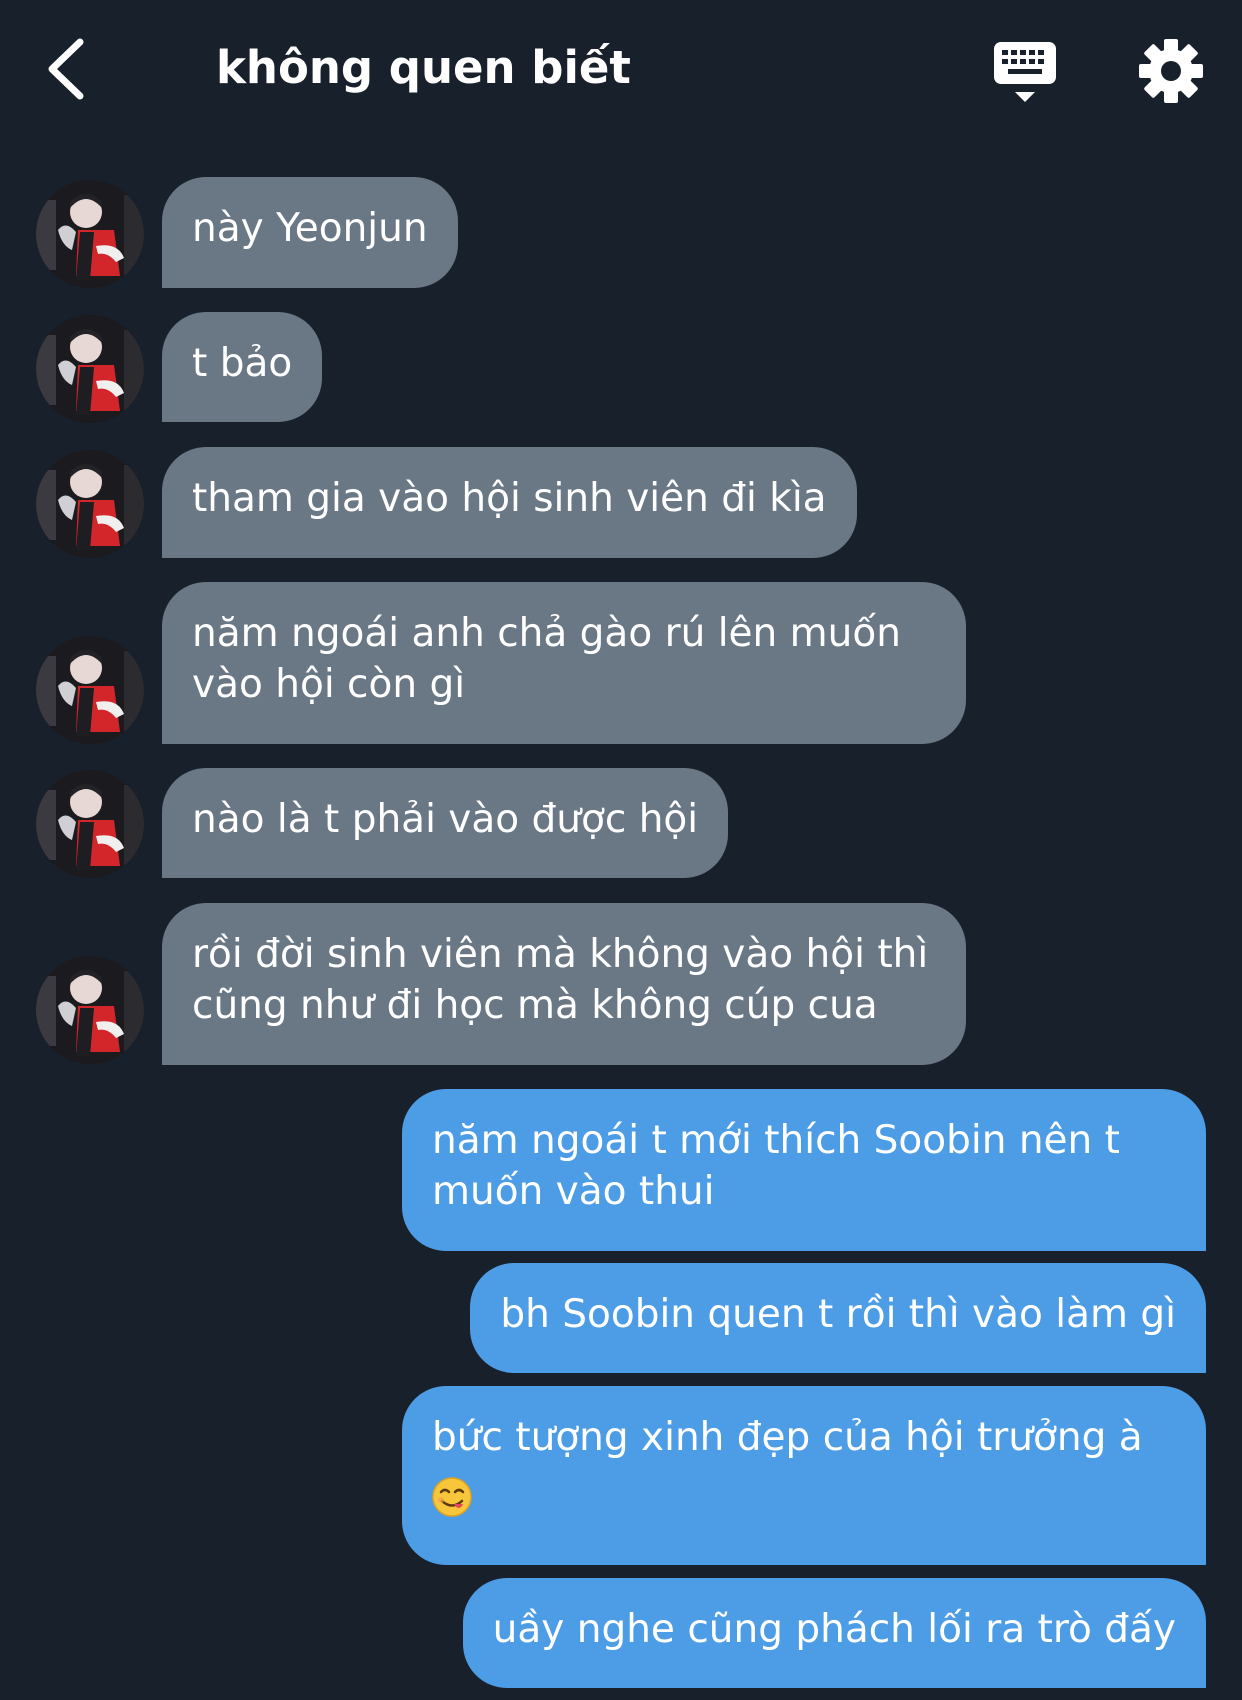 The height and width of the screenshot is (1700, 1242). What do you see at coordinates (560, 954) in the screenshot?
I see `message-text: rồi đời sinh viên mà không vào hội thì` at bounding box center [560, 954].